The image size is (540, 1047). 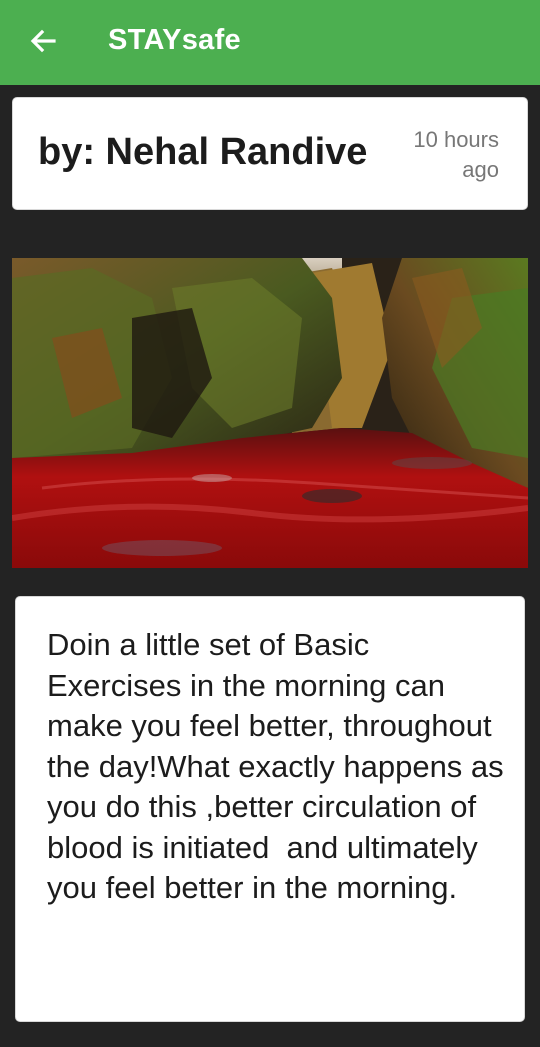 I want to click on post-timestamp: 10 hours ago, so click(x=456, y=154).